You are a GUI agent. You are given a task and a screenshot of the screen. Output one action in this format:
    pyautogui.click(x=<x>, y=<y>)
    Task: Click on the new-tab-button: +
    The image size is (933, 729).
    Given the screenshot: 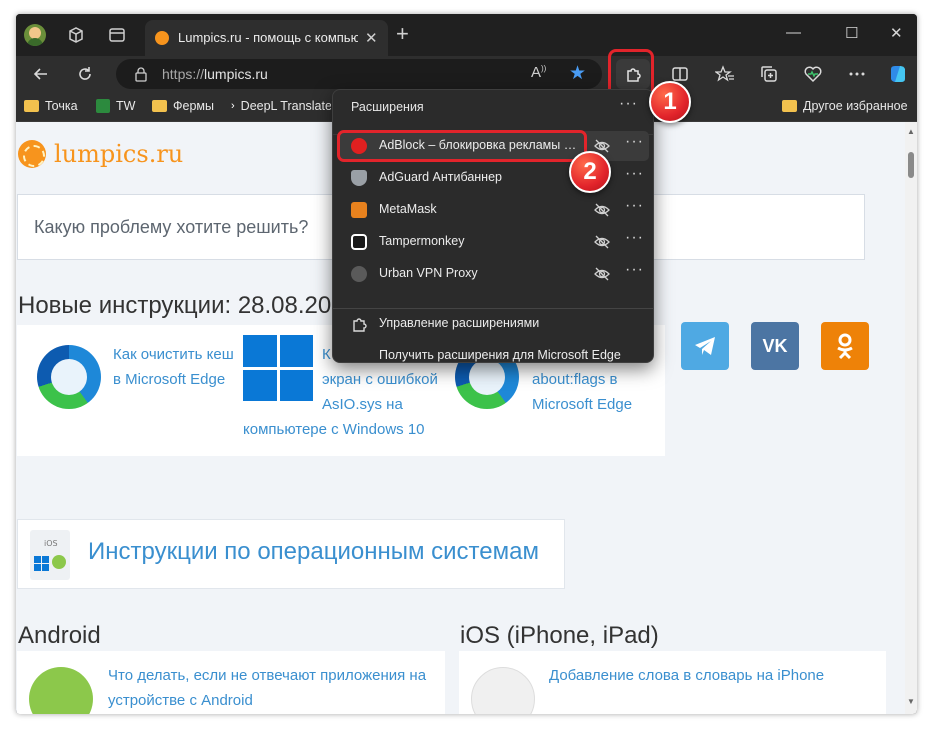 What is the action you would take?
    pyautogui.click(x=402, y=34)
    